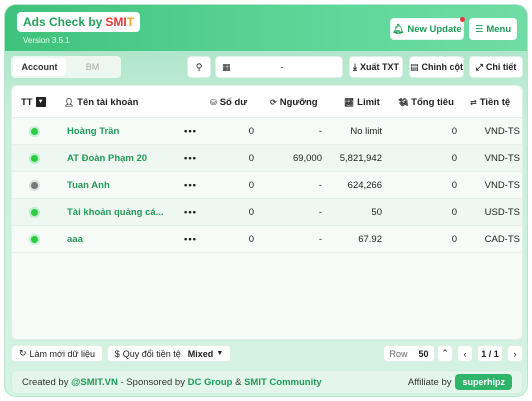  What do you see at coordinates (307, 158) in the screenshot?
I see `threshold-value: 69,000` at bounding box center [307, 158].